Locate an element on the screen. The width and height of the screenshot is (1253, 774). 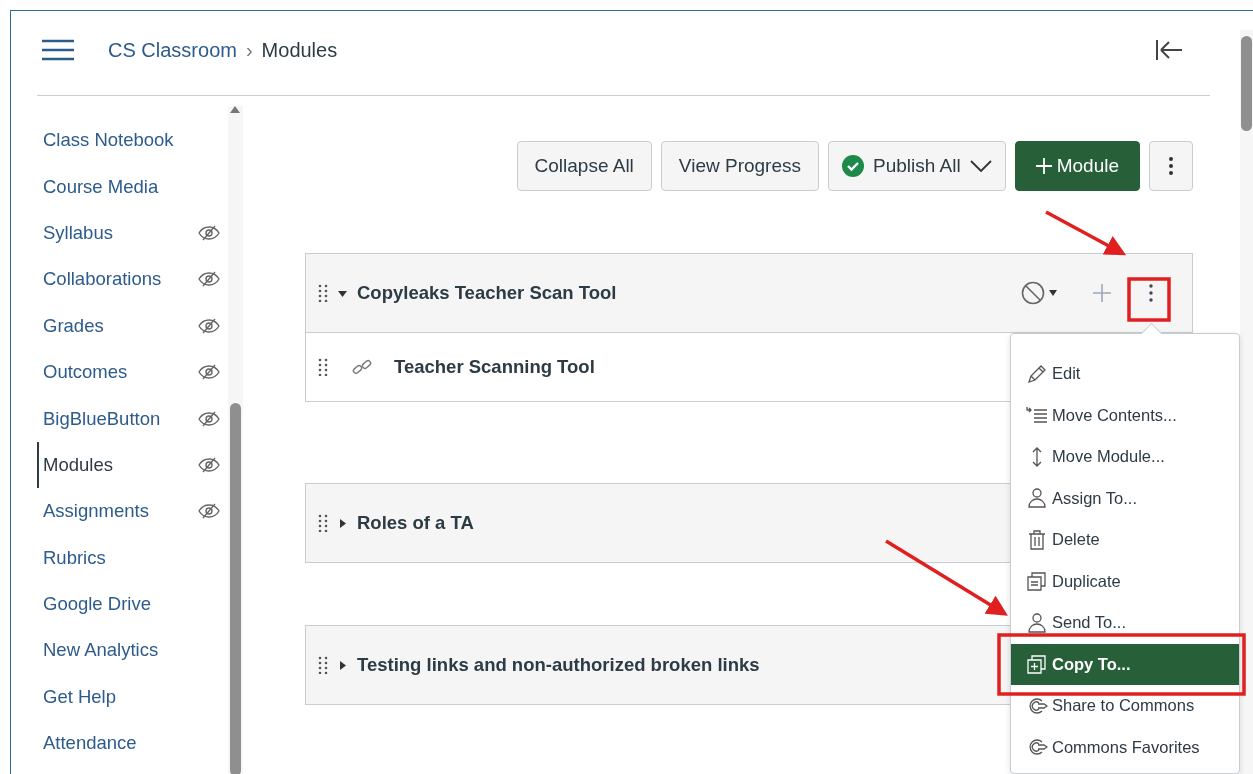
menu-item: Delete is located at coordinates (1125, 540).